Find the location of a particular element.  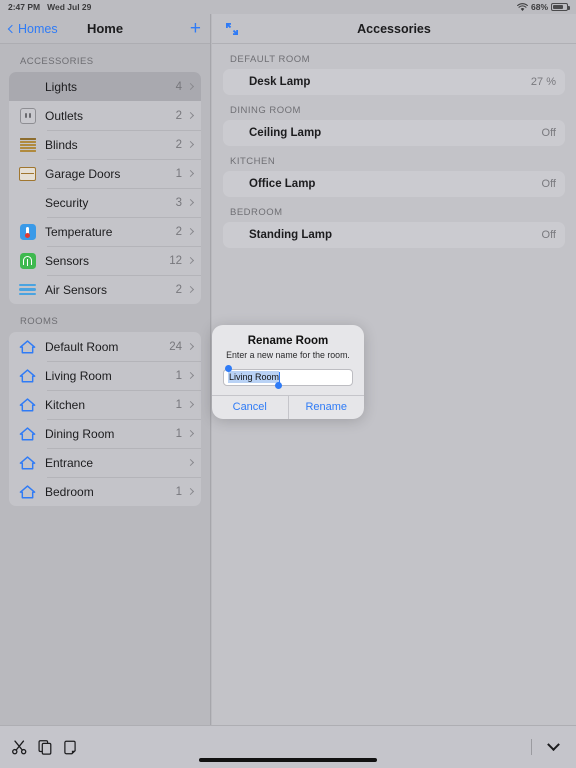

sidebar-item-air-sensors: Air Sensors 2 is located at coordinates (105, 289).